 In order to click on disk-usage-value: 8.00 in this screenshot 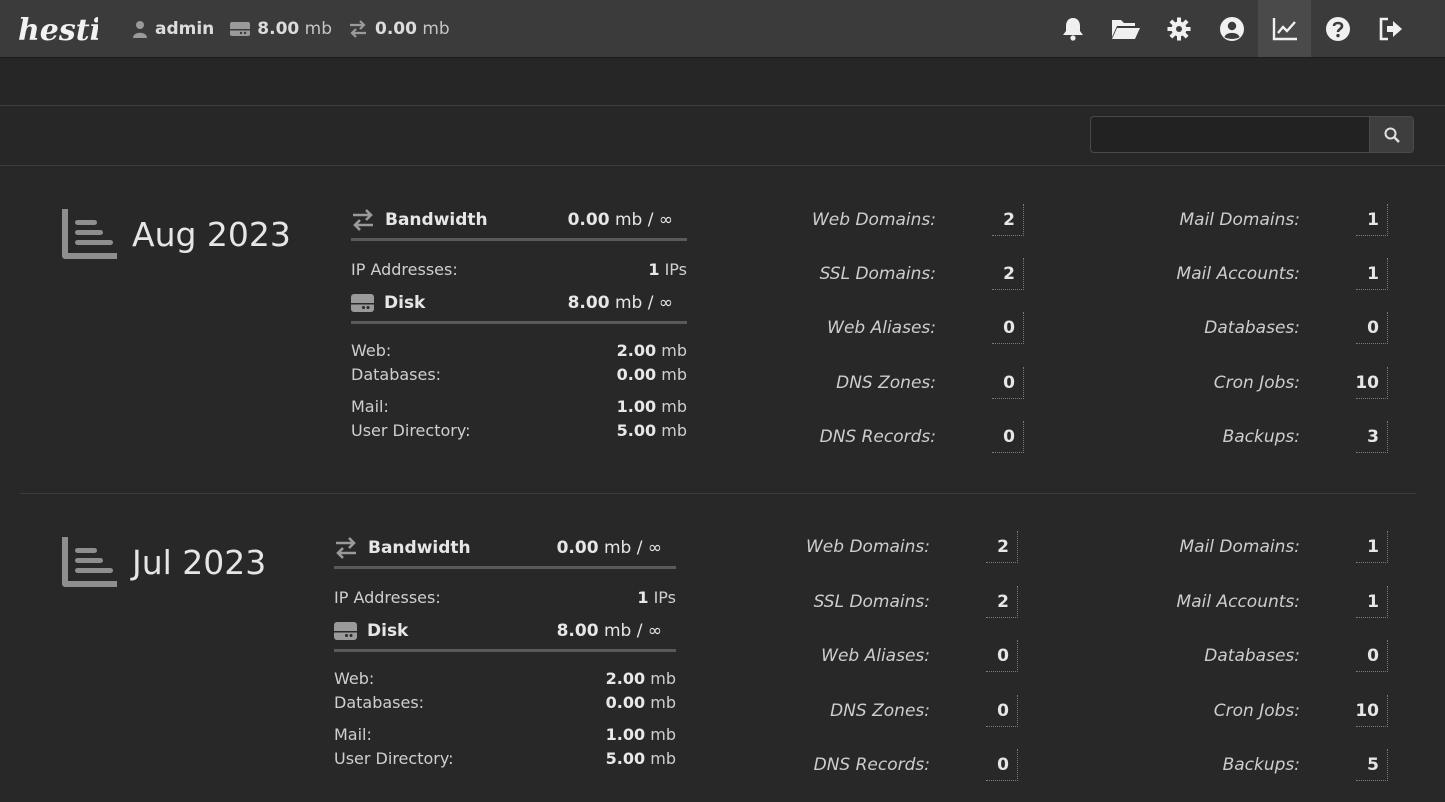, I will do `click(278, 28)`.